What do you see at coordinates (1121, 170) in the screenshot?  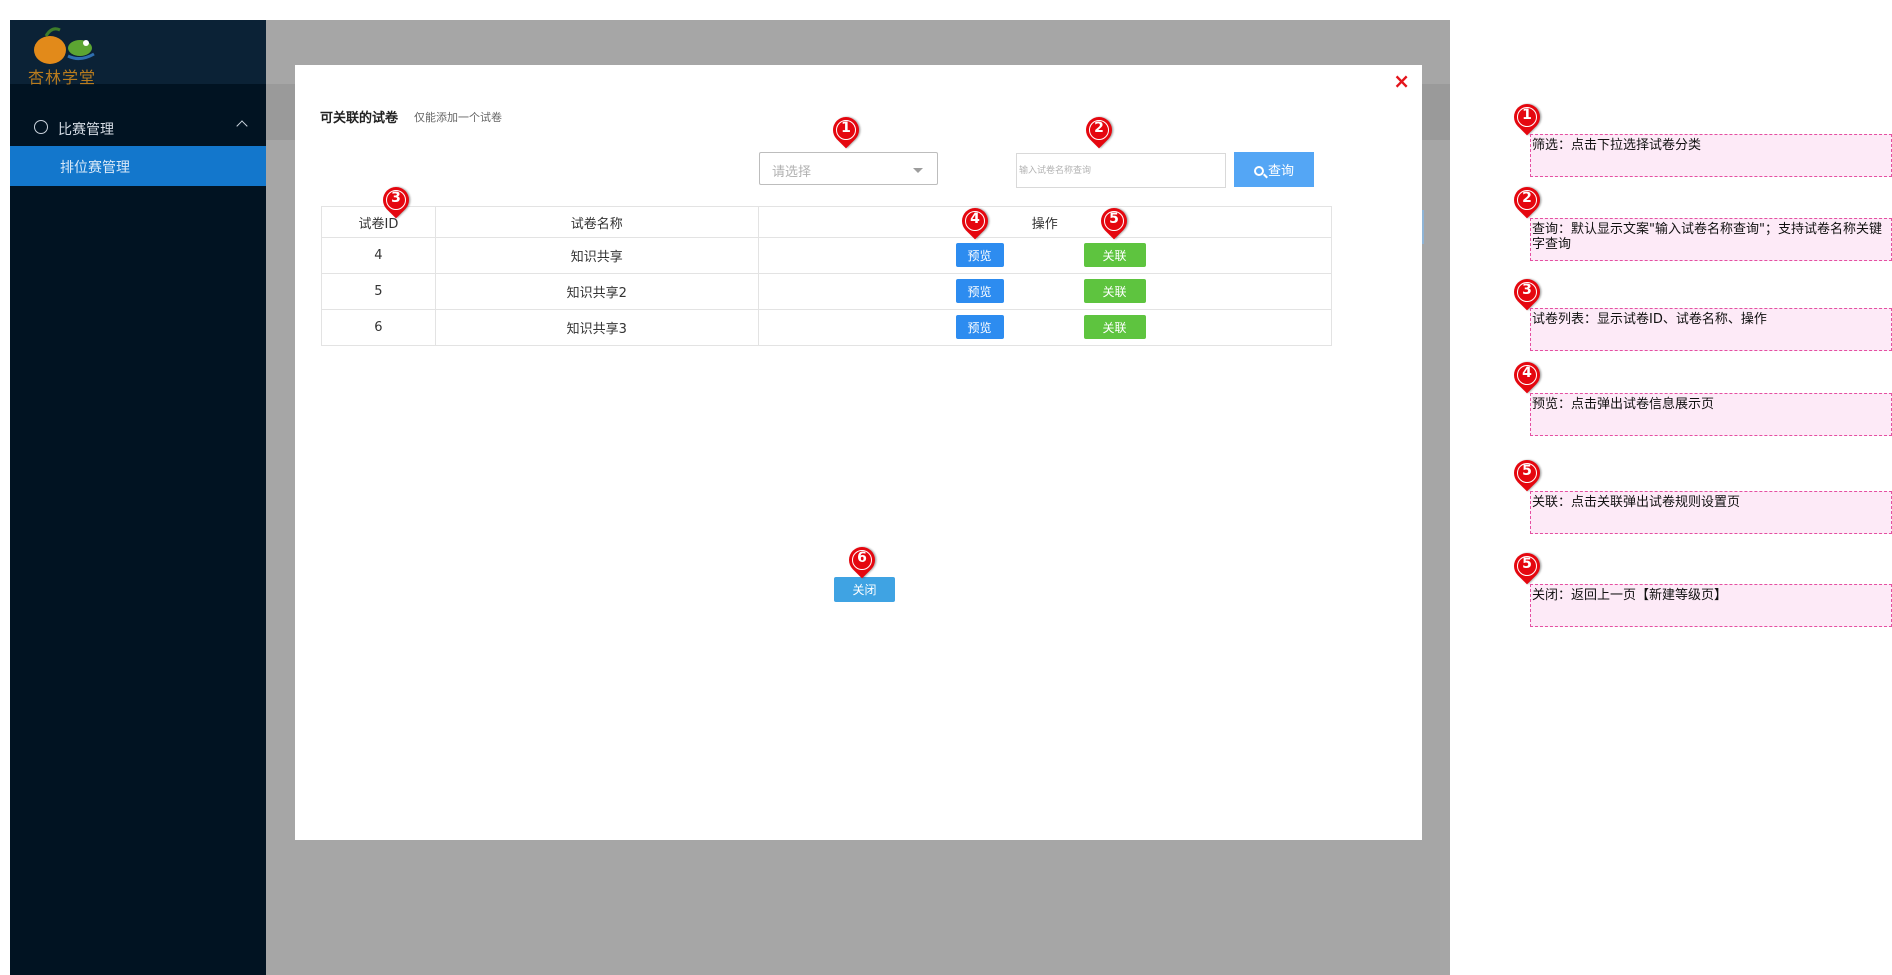 I see `search-input` at bounding box center [1121, 170].